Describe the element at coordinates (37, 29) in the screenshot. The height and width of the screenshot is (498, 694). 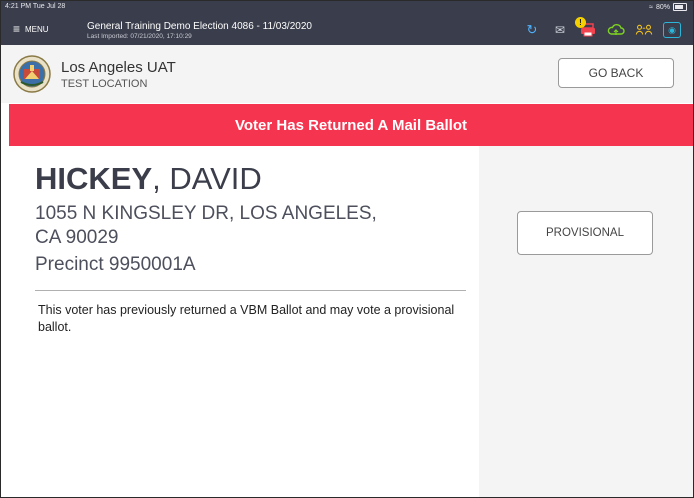
I see `menu-label: MENU` at that location.